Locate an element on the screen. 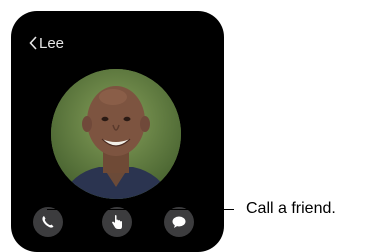 The width and height of the screenshot is (367, 252). message-icon is located at coordinates (179, 222).